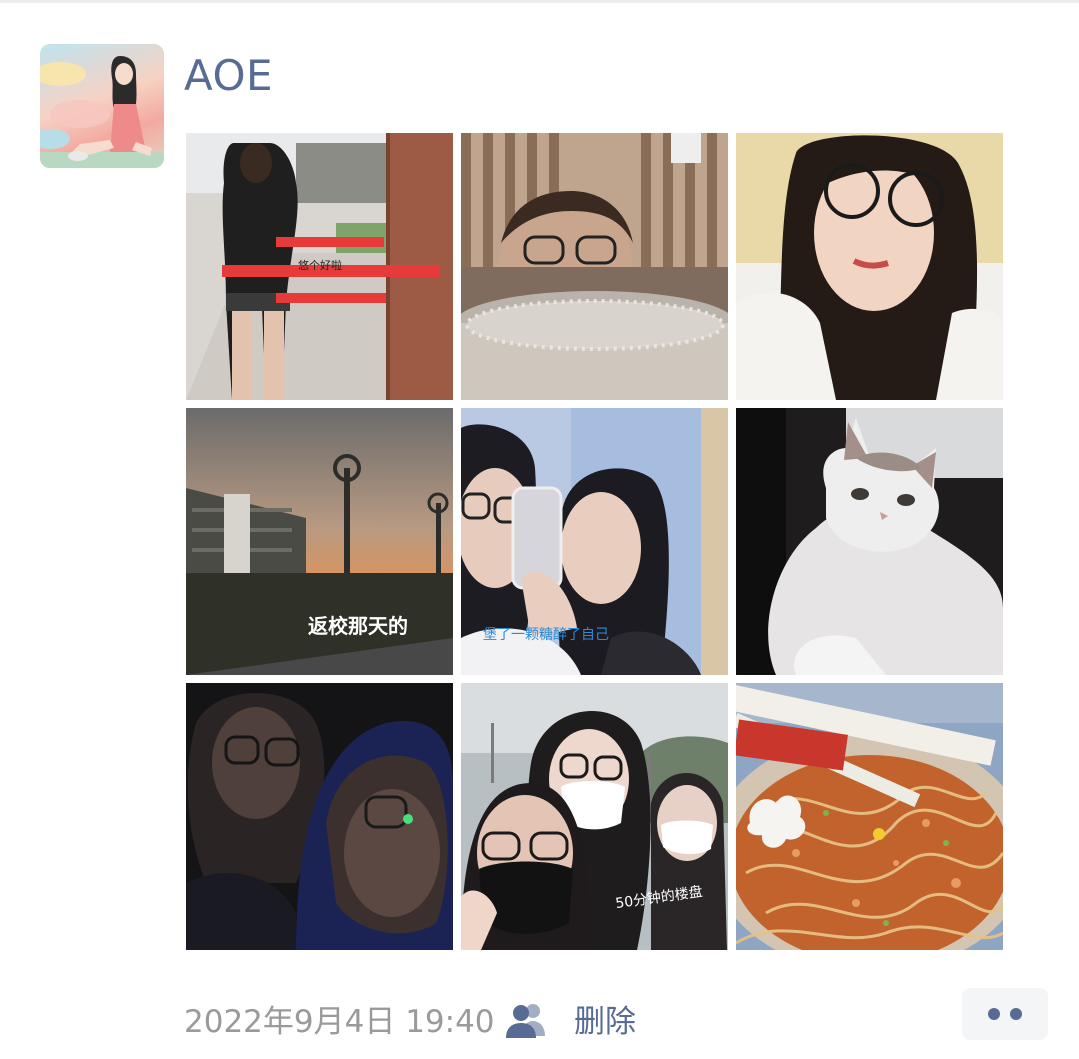  I want to click on photo-4: 返校那天的, so click(319, 541).